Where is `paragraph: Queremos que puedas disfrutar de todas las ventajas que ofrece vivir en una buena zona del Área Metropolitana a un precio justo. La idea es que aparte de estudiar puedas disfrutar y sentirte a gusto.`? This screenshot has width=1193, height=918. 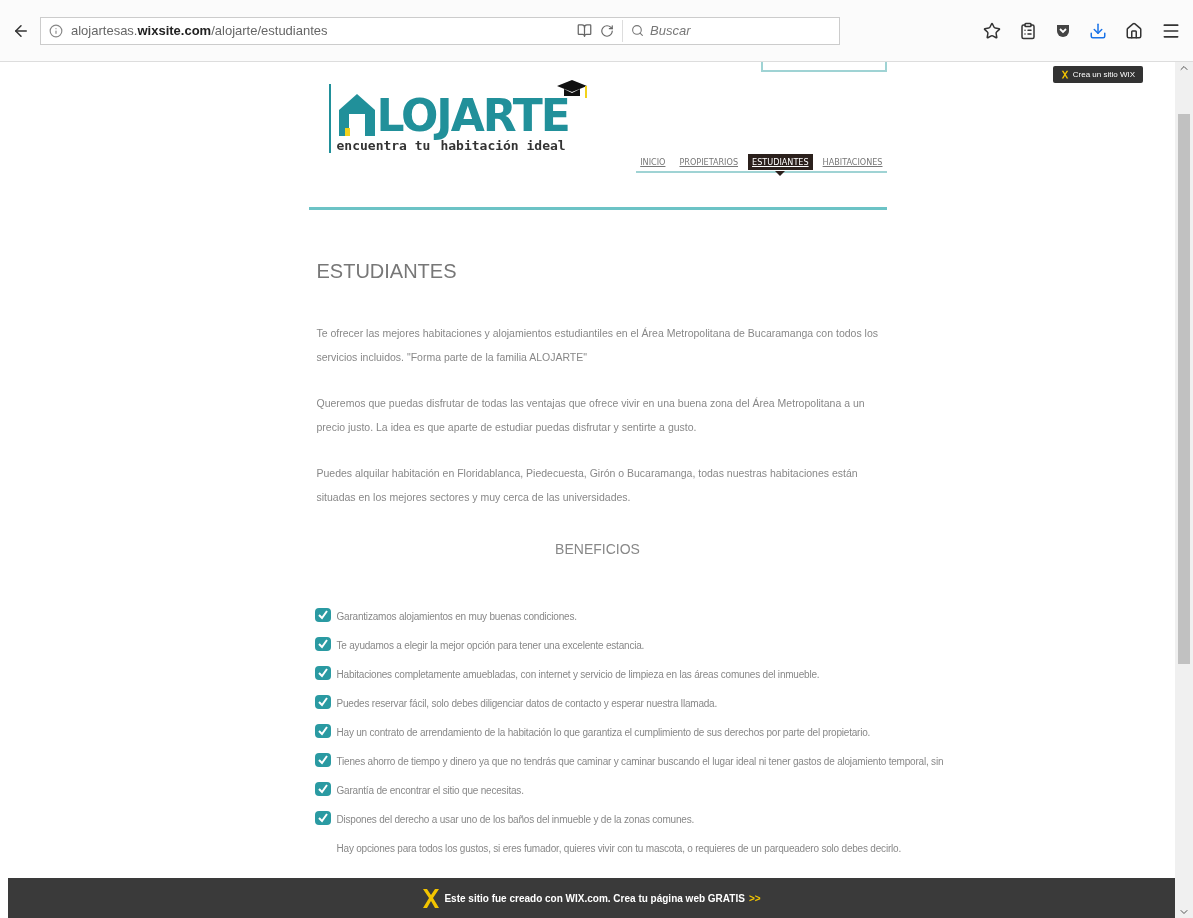
paragraph: Queremos que puedas disfrutar de todas las ventajas que ofrece vivir en una buena zona del Área Metropolitana a un precio justo. La idea es que aparte de estudiar puedas disfrutar y sentirte a gusto. is located at coordinates (591, 415).